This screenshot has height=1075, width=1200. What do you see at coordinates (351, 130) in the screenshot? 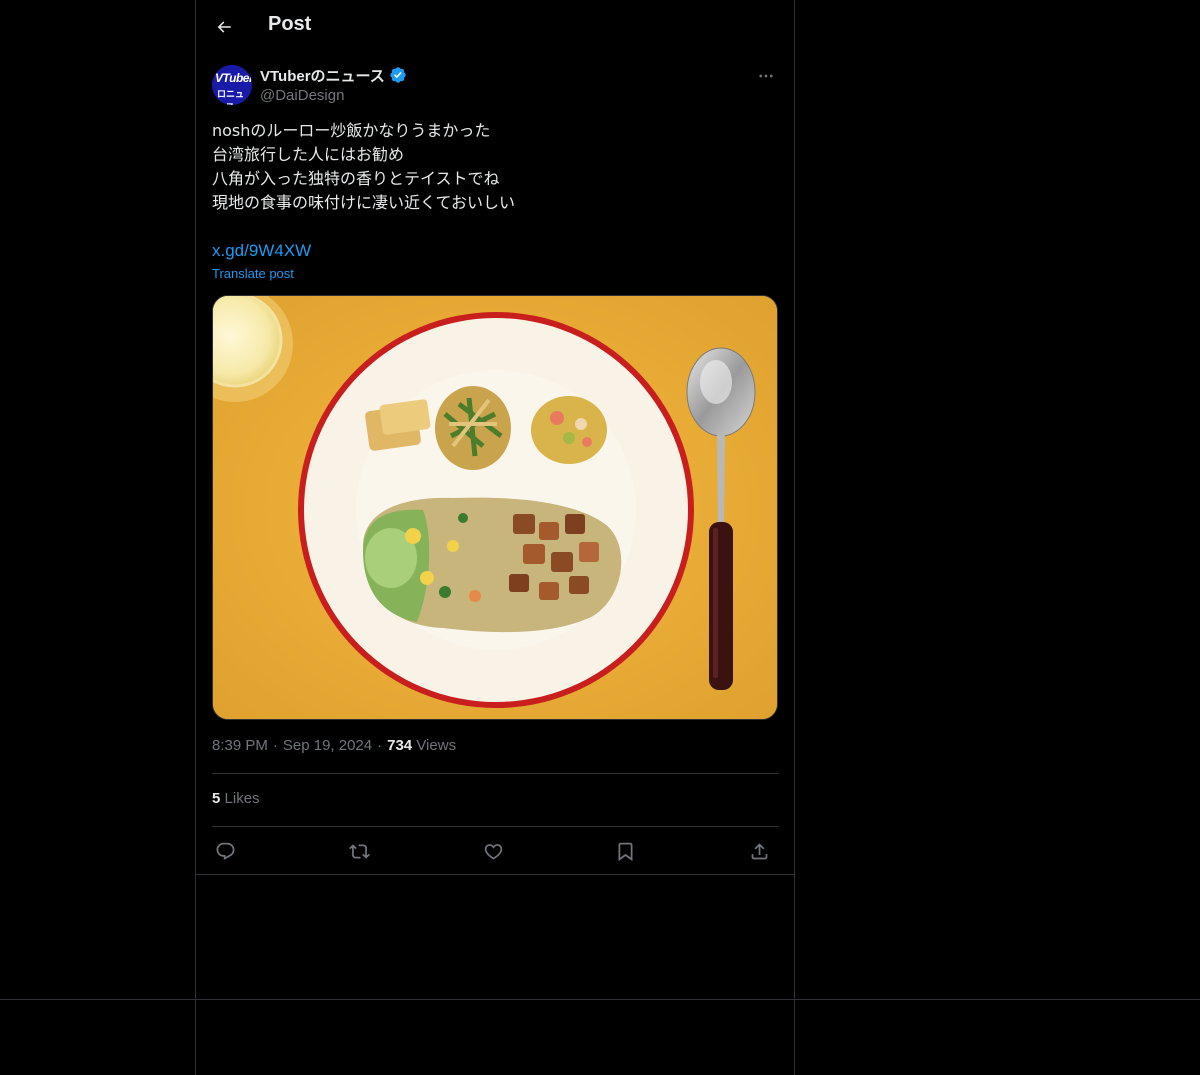
I see `post-text-line: noshのルーロー炒飯かなりうまかった` at bounding box center [351, 130].